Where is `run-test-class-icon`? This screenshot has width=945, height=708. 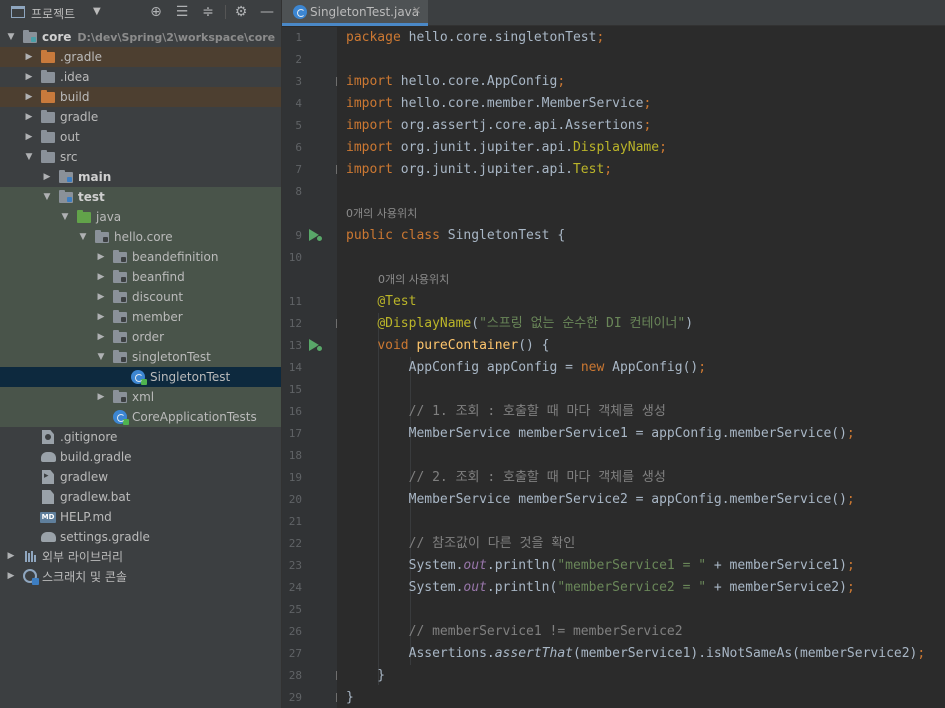 run-test-class-icon is located at coordinates (316, 236).